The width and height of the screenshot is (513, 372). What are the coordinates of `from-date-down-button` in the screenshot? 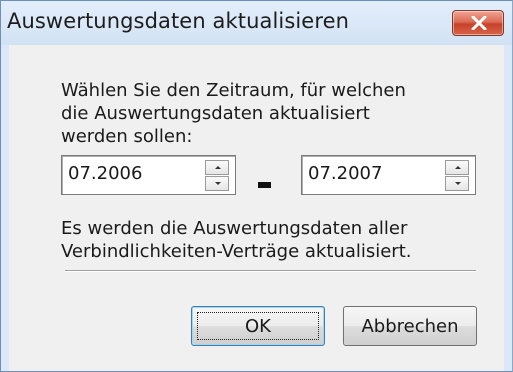 It's located at (217, 183).